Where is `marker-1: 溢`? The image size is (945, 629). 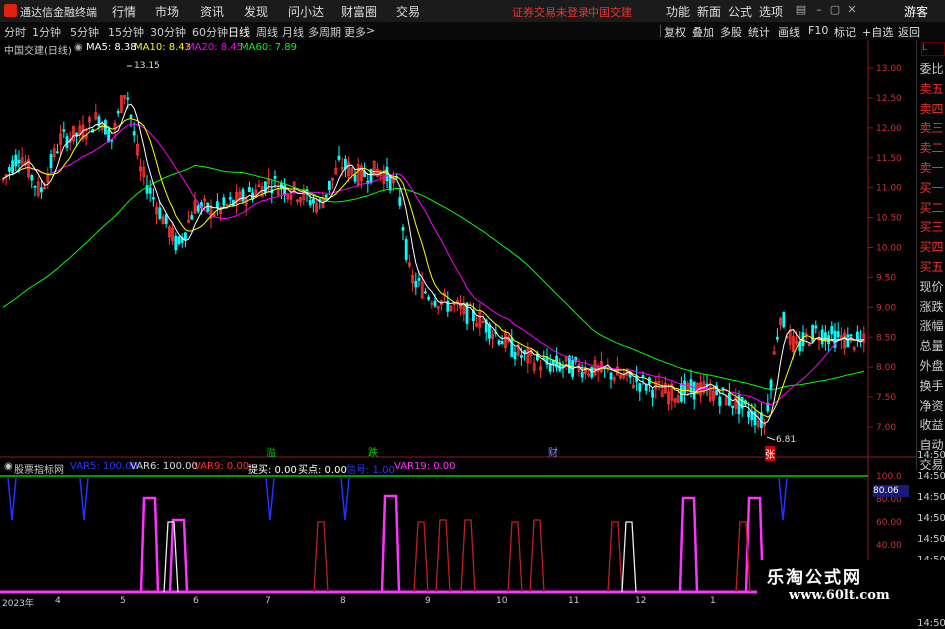 marker-1: 溢 is located at coordinates (271, 451).